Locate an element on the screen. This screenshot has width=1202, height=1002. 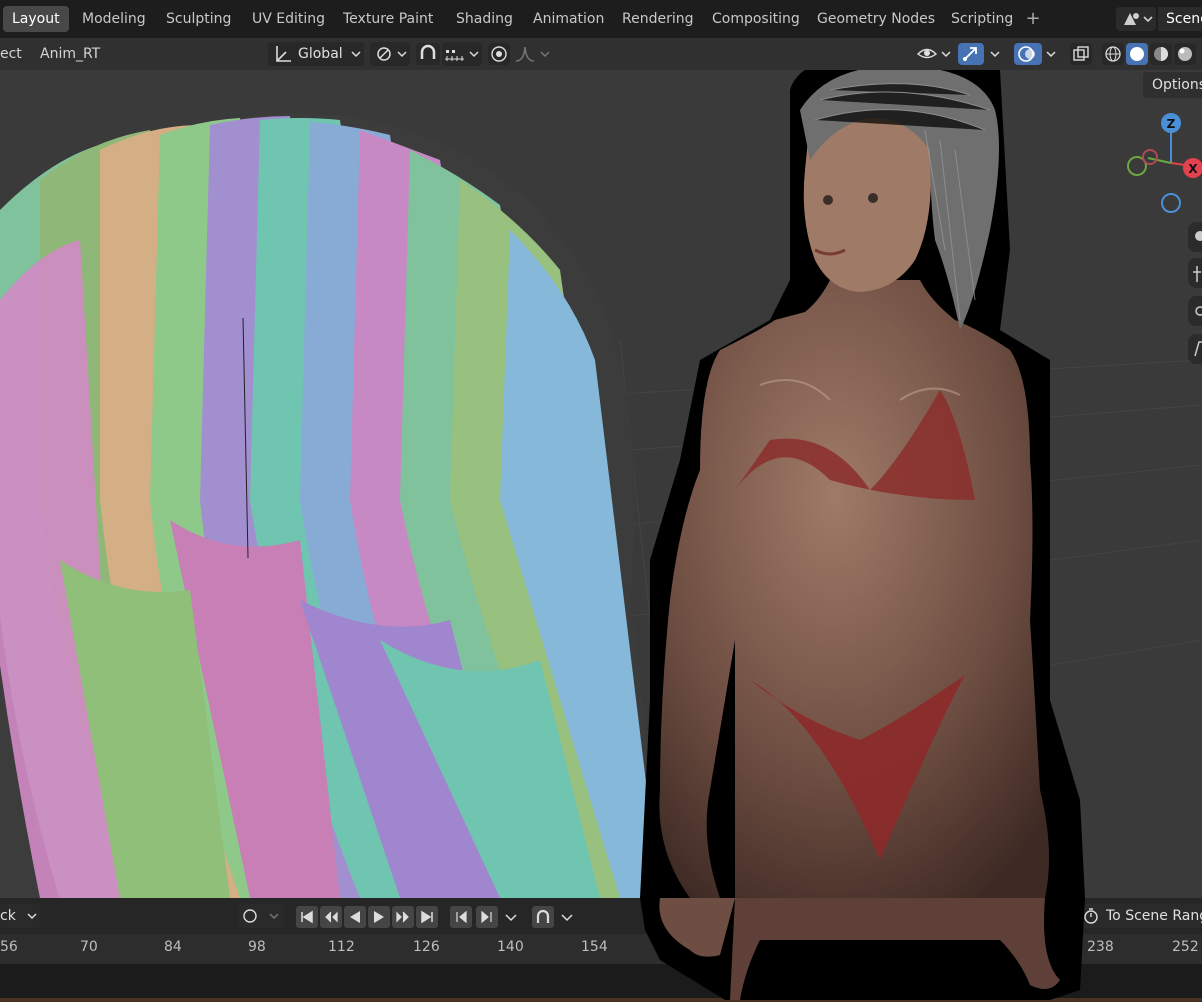
frame-tick: 56 is located at coordinates (9, 947).